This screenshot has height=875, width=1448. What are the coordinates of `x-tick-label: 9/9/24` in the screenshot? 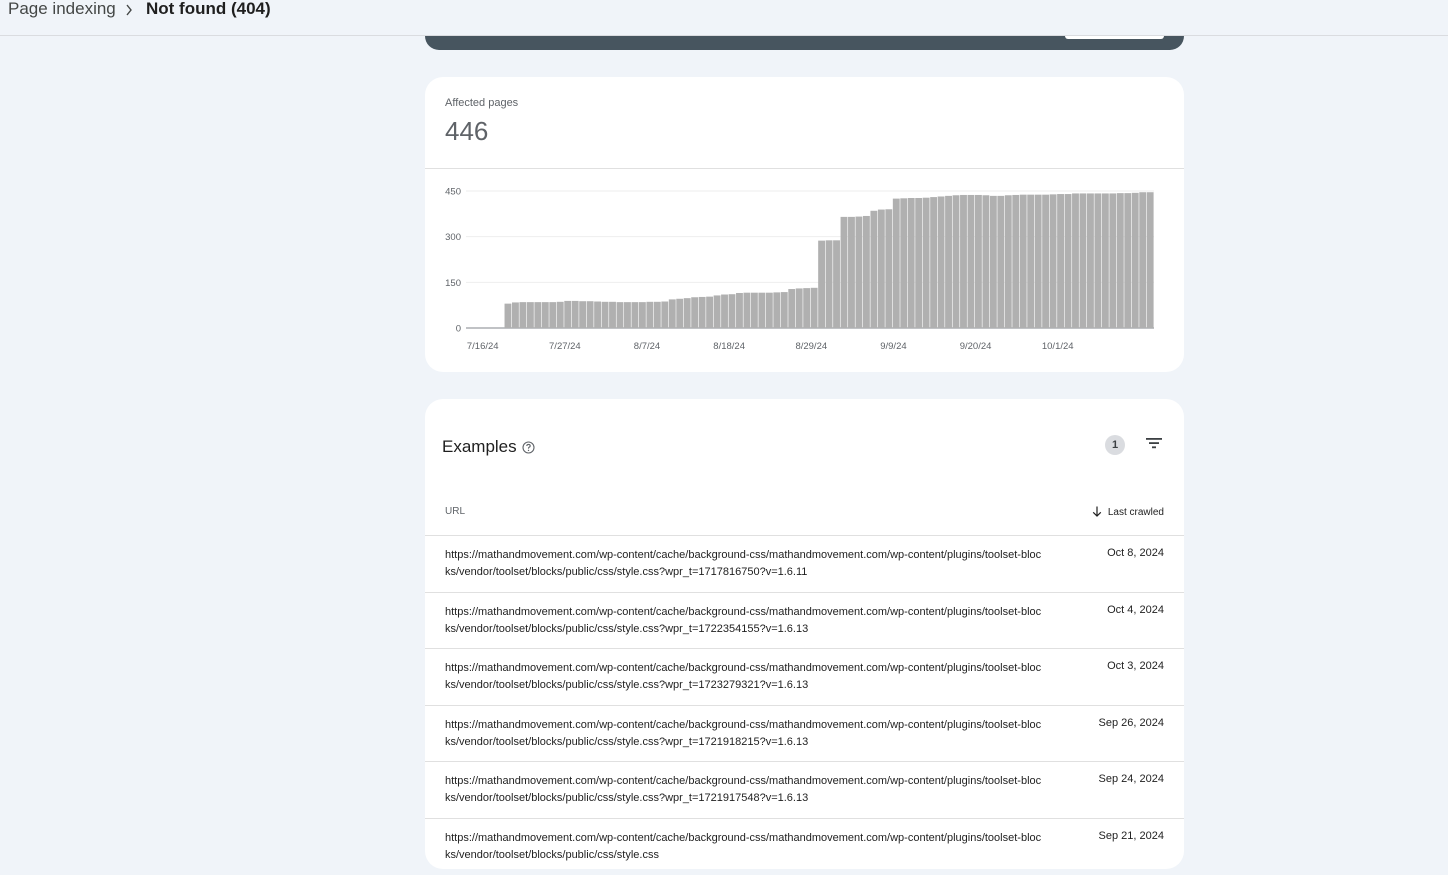 It's located at (893, 346).